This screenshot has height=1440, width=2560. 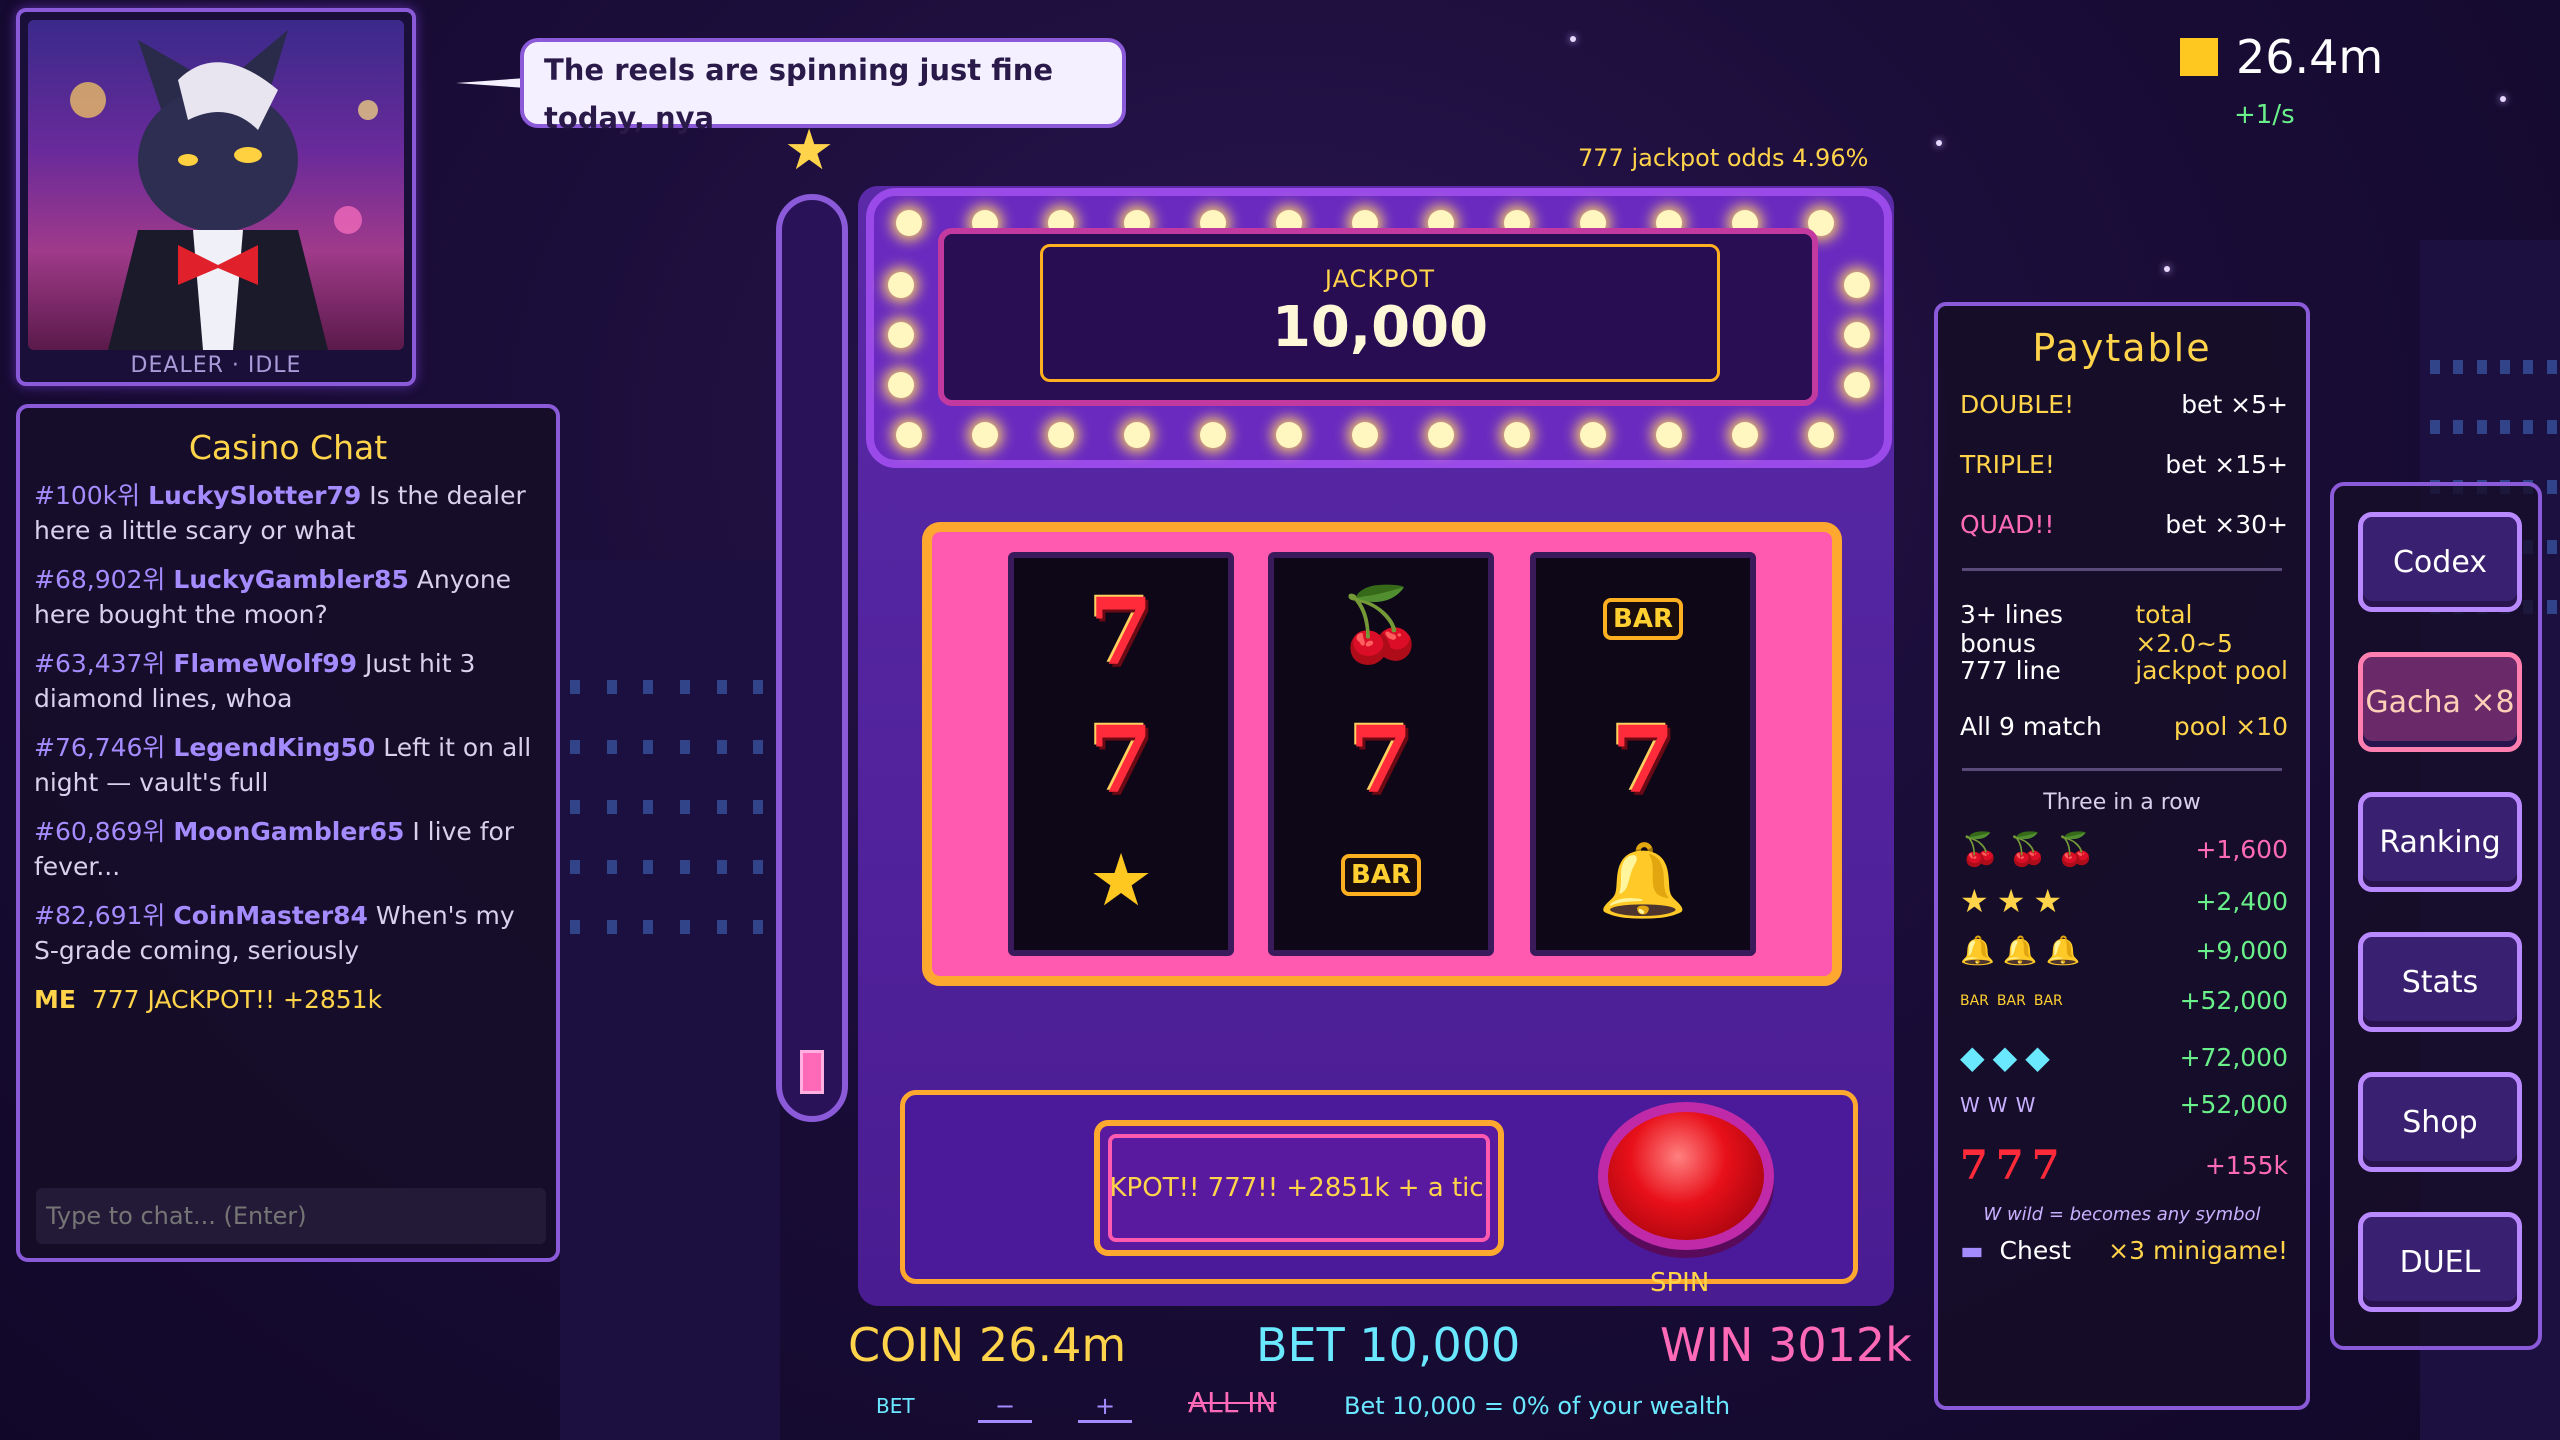 I want to click on coin-icon, so click(x=2199, y=57).